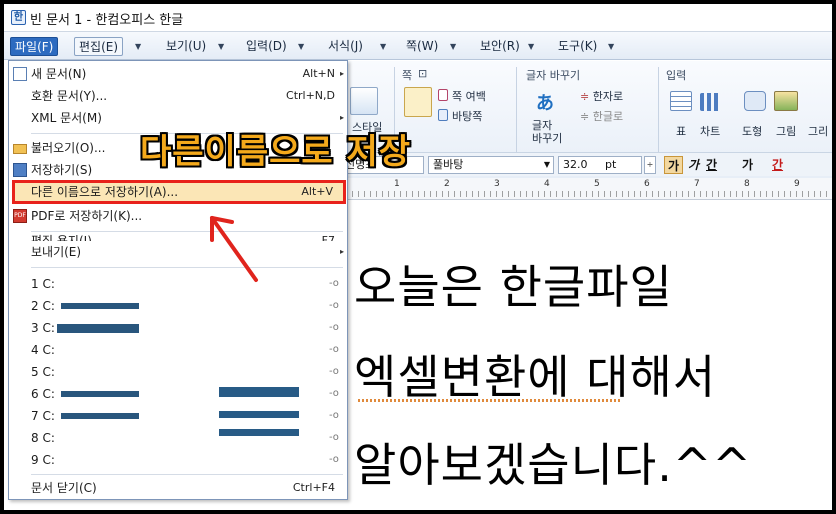 Image resolution: width=836 pixels, height=514 pixels. Describe the element at coordinates (99, 46) in the screenshot. I see `menu-edit: 편집(E)` at that location.